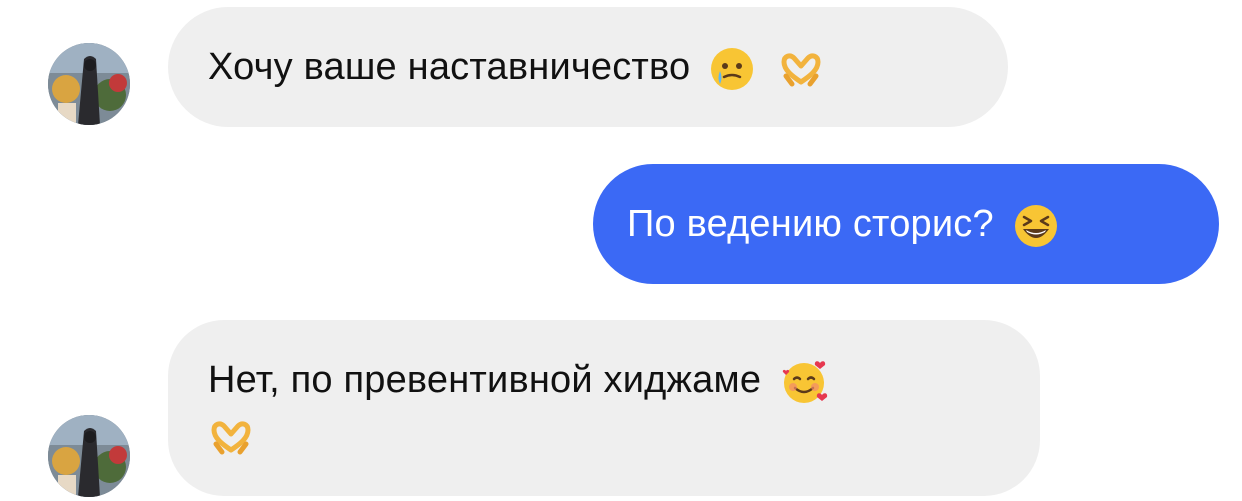 The height and width of the screenshot is (501, 1242). Describe the element at coordinates (1036, 226) in the screenshot. I see `grinning-squinting-face-emoji` at that location.